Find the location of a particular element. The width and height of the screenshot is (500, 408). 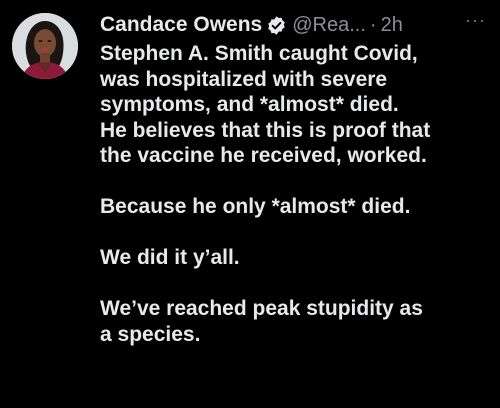

text-line: symptoms, and *almost* died. is located at coordinates (249, 104).